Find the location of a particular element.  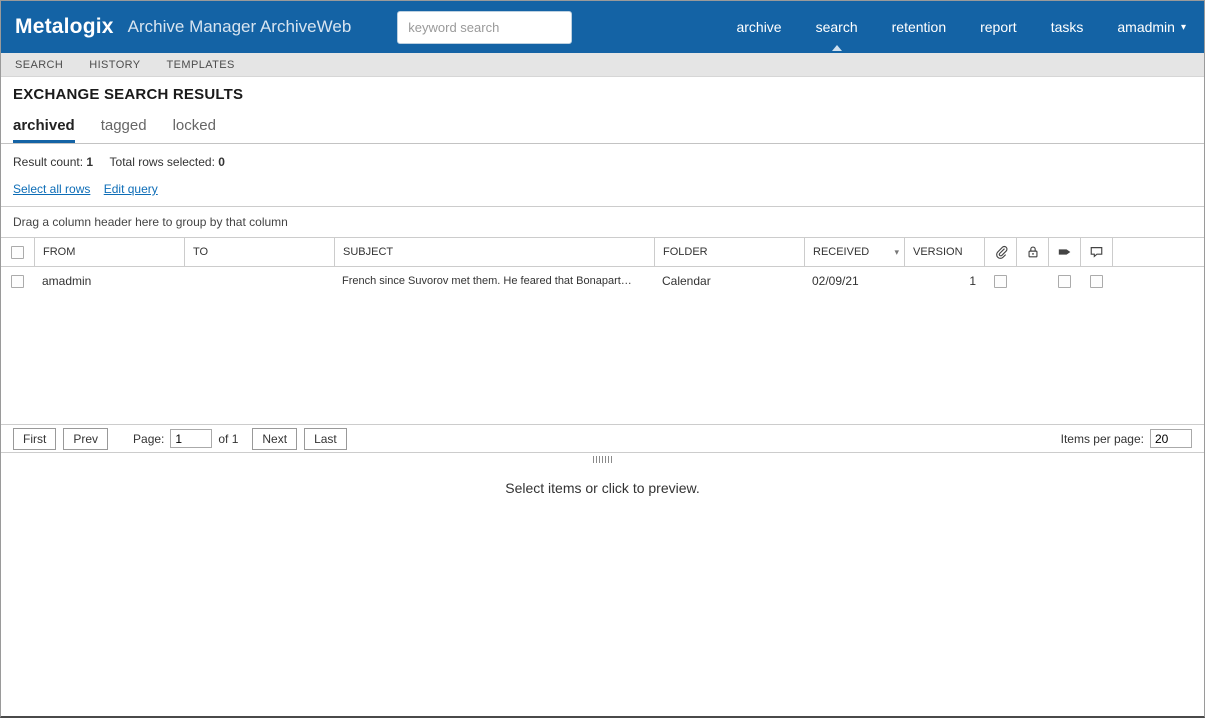

row-attachment-checkbox is located at coordinates (1000, 281).